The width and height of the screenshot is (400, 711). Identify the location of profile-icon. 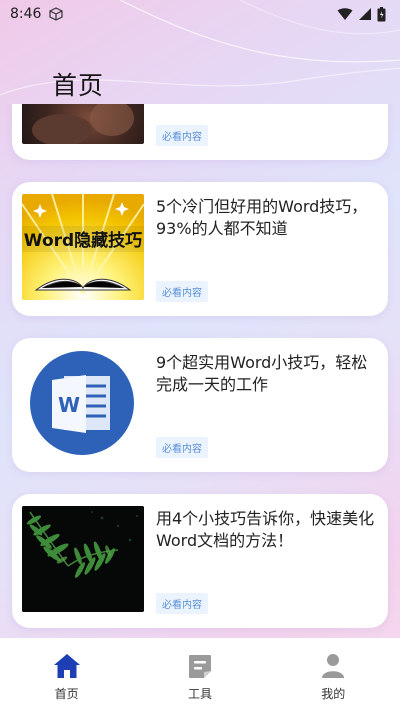
(333, 666).